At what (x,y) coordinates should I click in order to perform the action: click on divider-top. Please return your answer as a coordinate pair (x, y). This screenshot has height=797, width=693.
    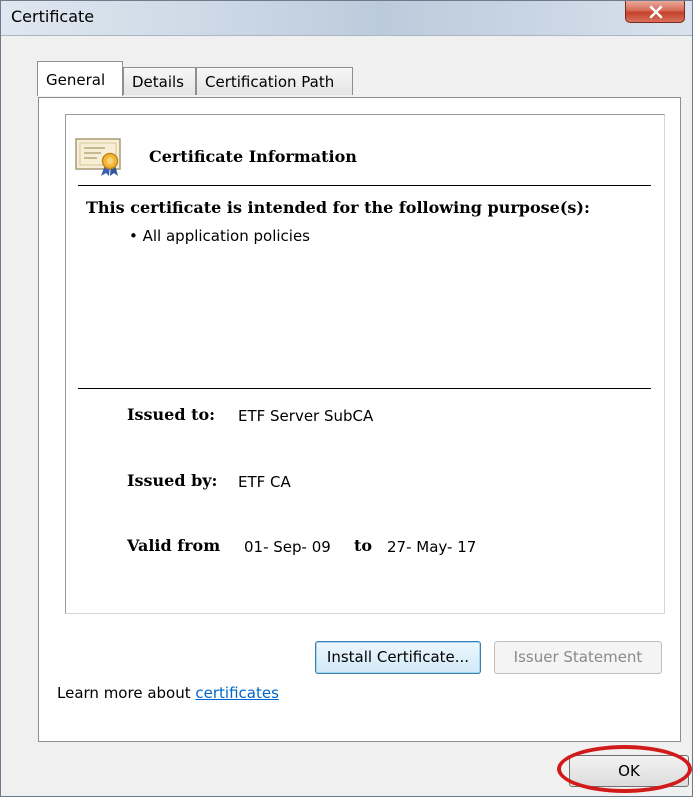
    Looking at the image, I should click on (364, 185).